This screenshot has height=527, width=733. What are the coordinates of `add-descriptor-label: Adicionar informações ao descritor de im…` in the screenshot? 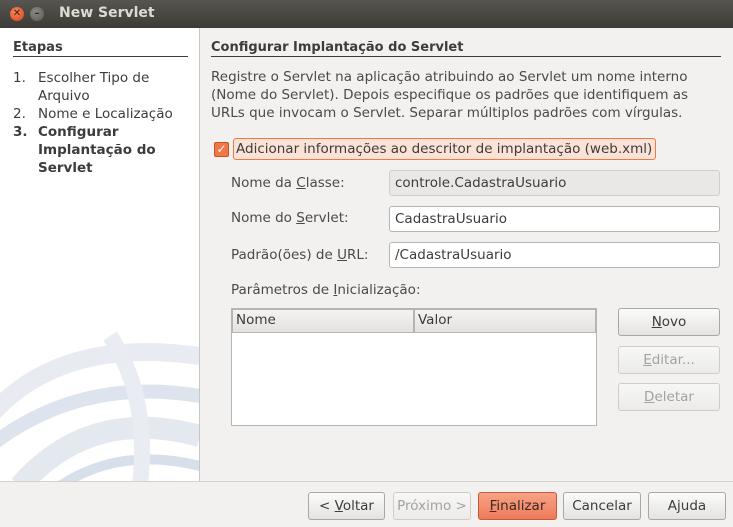 It's located at (445, 149).